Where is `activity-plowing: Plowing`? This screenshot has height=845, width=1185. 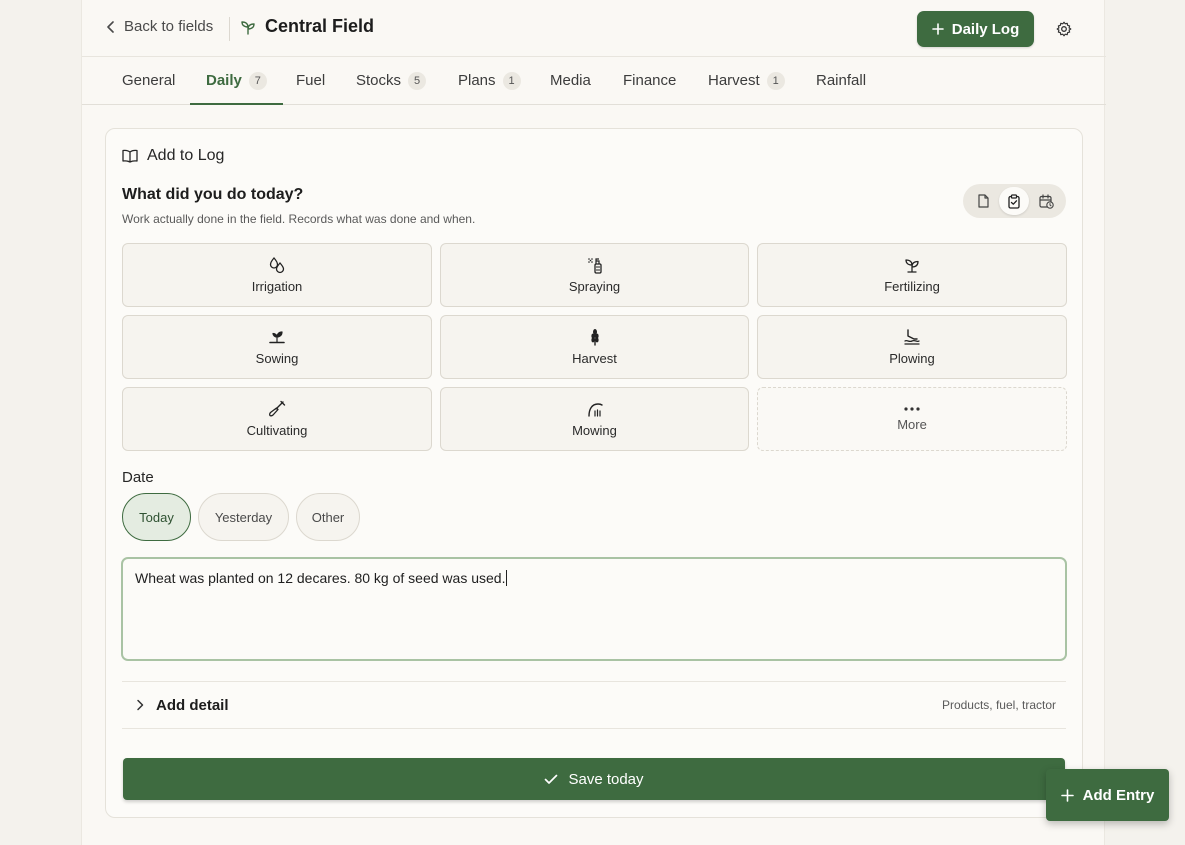 activity-plowing: Plowing is located at coordinates (912, 347).